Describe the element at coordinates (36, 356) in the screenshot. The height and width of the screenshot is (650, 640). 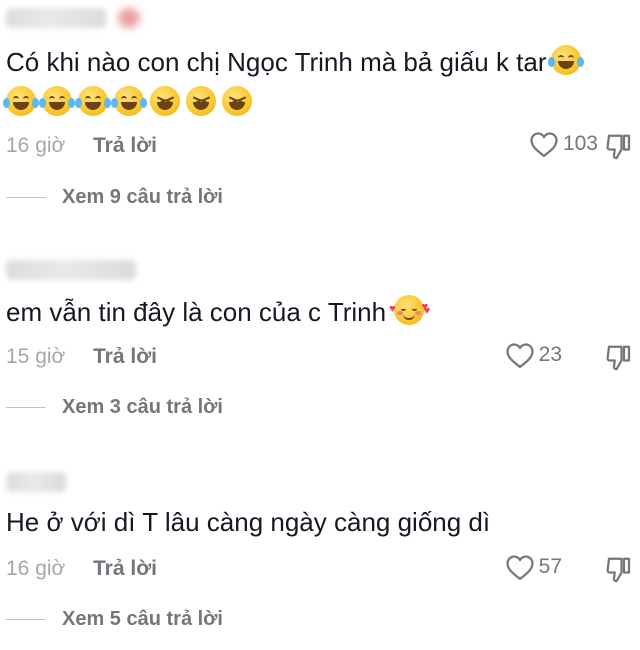
I see `comment-timestamp: 15 giờ` at that location.